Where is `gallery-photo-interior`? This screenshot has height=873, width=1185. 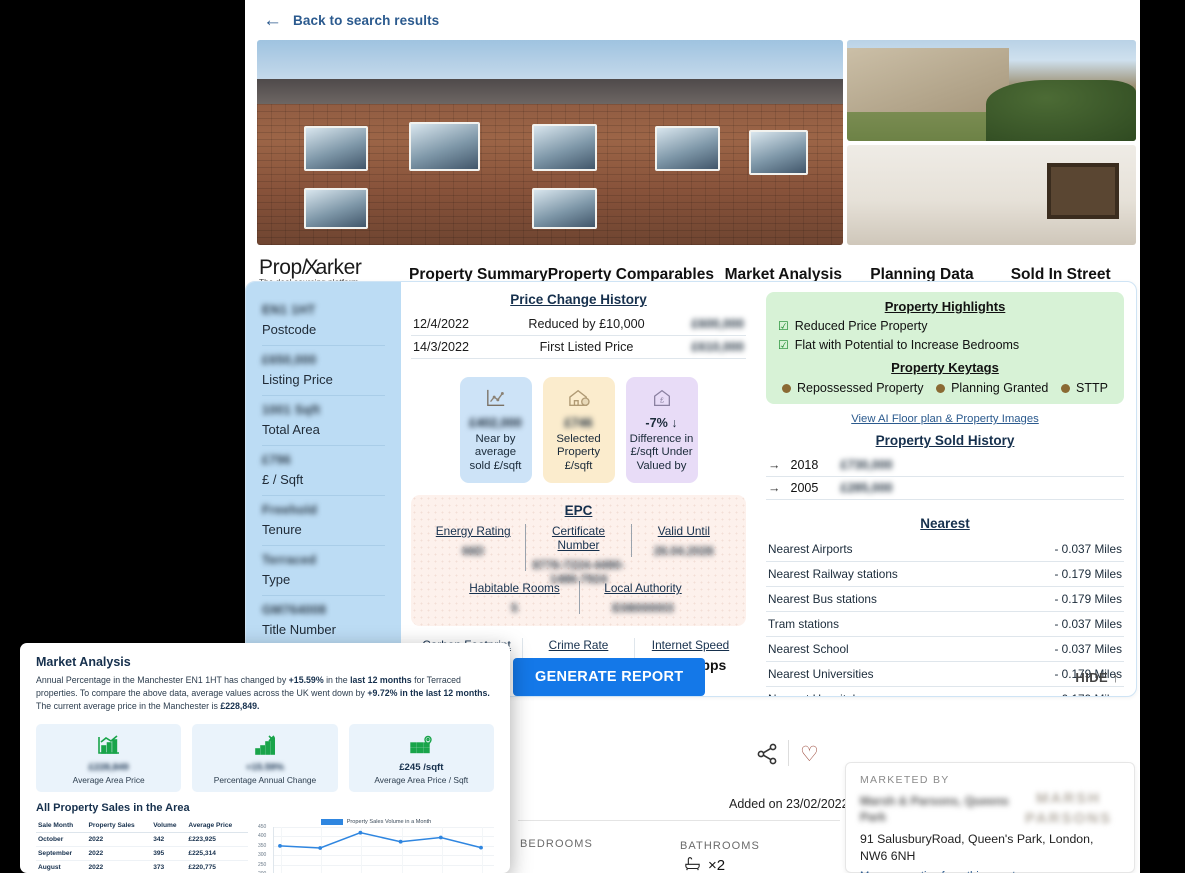
gallery-photo-interior is located at coordinates (991, 194).